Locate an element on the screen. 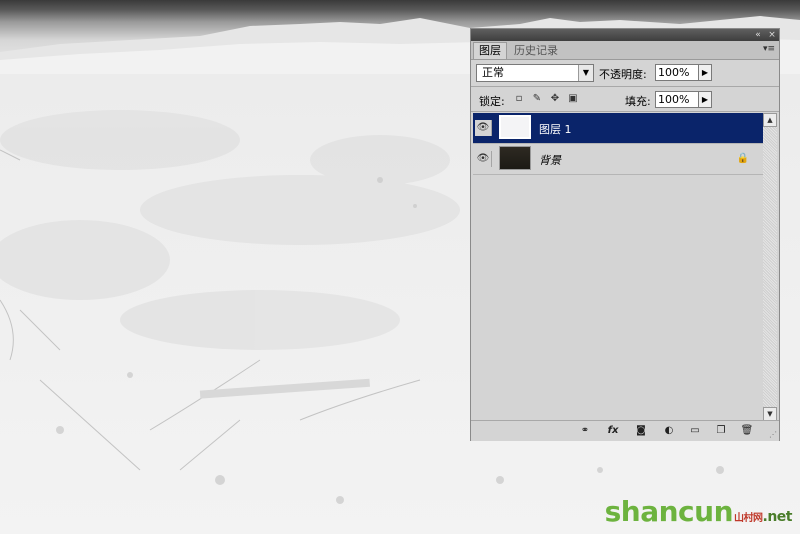 This screenshot has height=534, width=800. layer-name: 图层 1 is located at coordinates (555, 129).